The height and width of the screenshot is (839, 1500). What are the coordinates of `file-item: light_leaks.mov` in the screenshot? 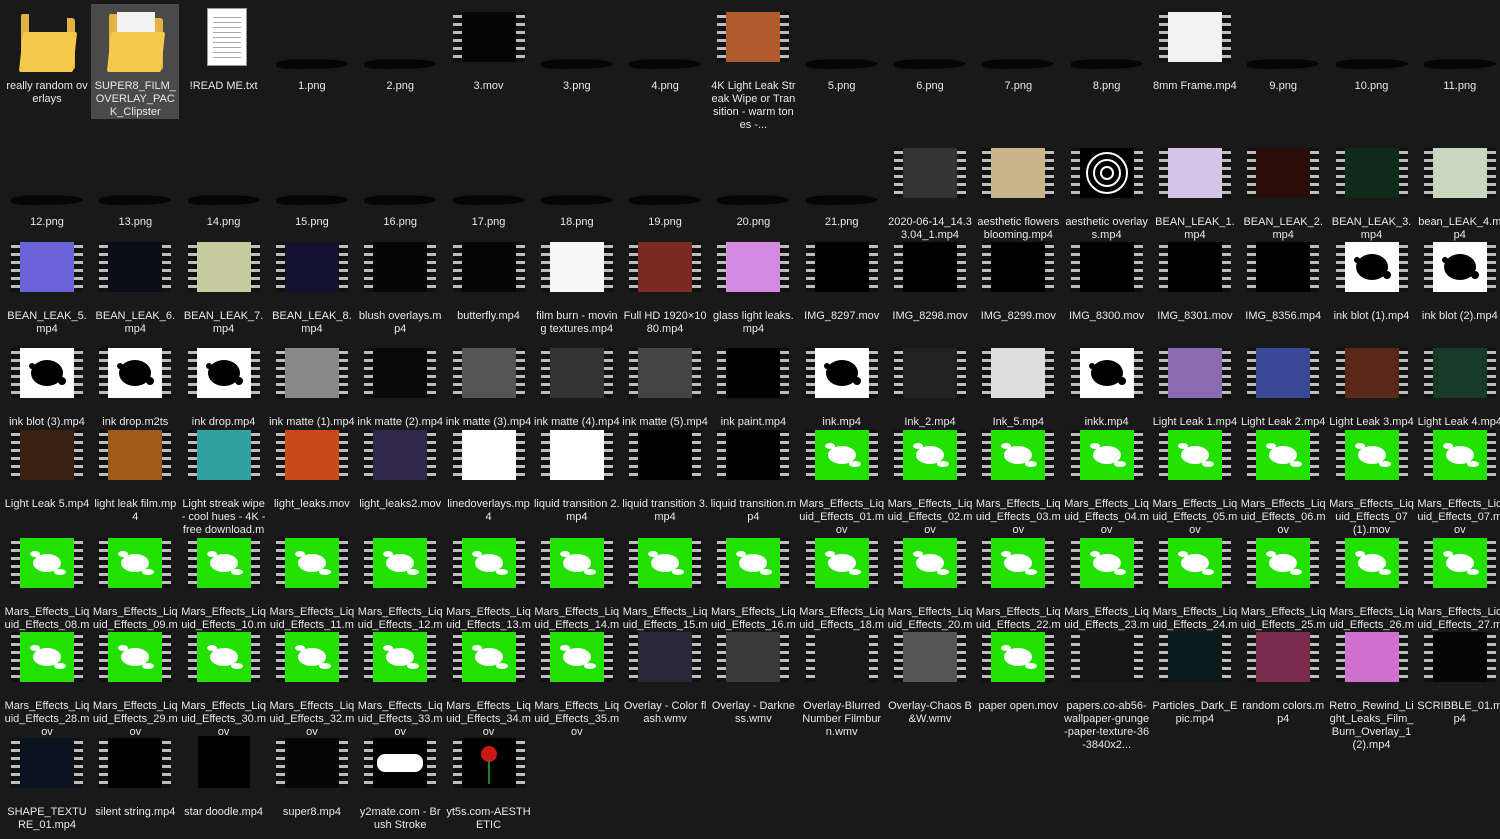 It's located at (312, 466).